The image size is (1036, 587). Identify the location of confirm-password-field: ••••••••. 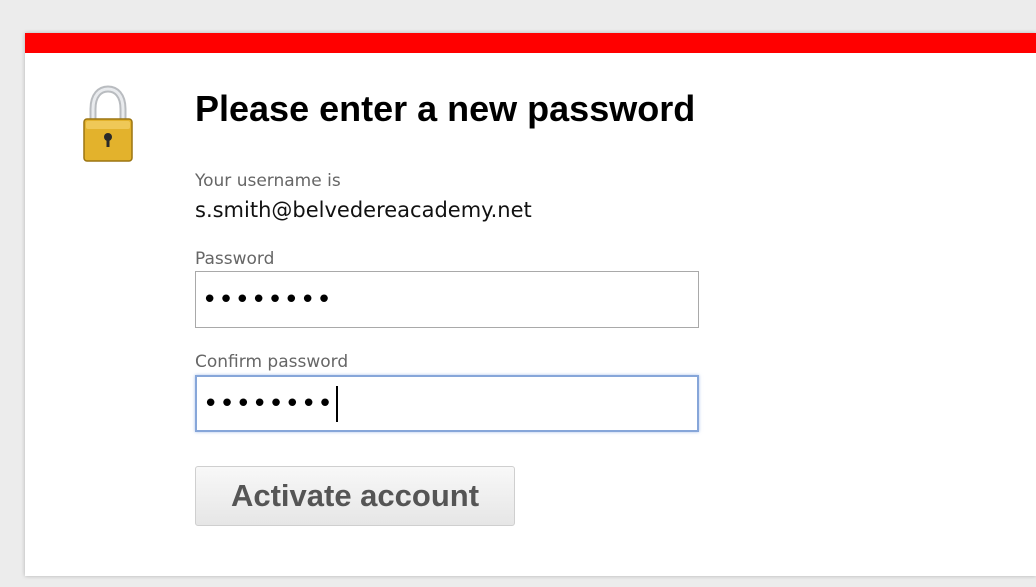
(447, 403).